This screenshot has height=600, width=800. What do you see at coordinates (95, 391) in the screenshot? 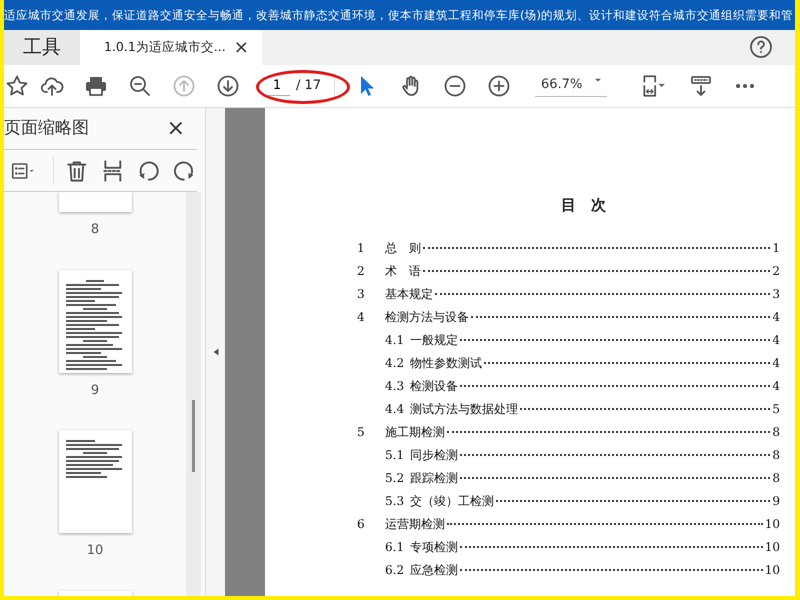
I see `page-number-label: 9` at bounding box center [95, 391].